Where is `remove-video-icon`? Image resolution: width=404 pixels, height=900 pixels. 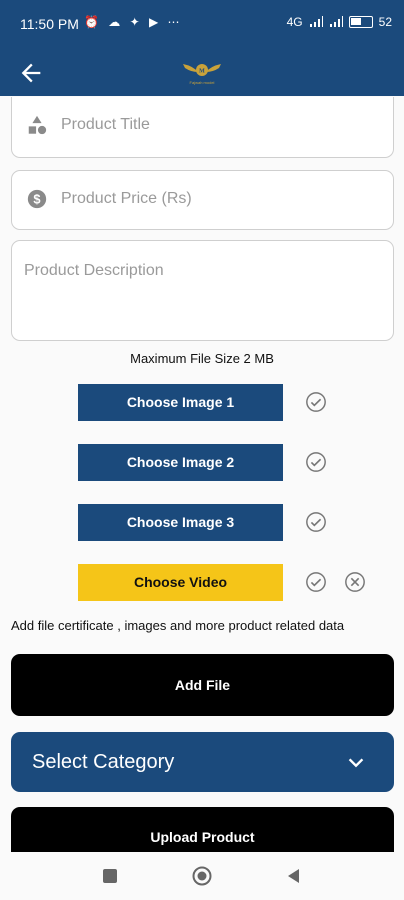
remove-video-icon is located at coordinates (355, 582).